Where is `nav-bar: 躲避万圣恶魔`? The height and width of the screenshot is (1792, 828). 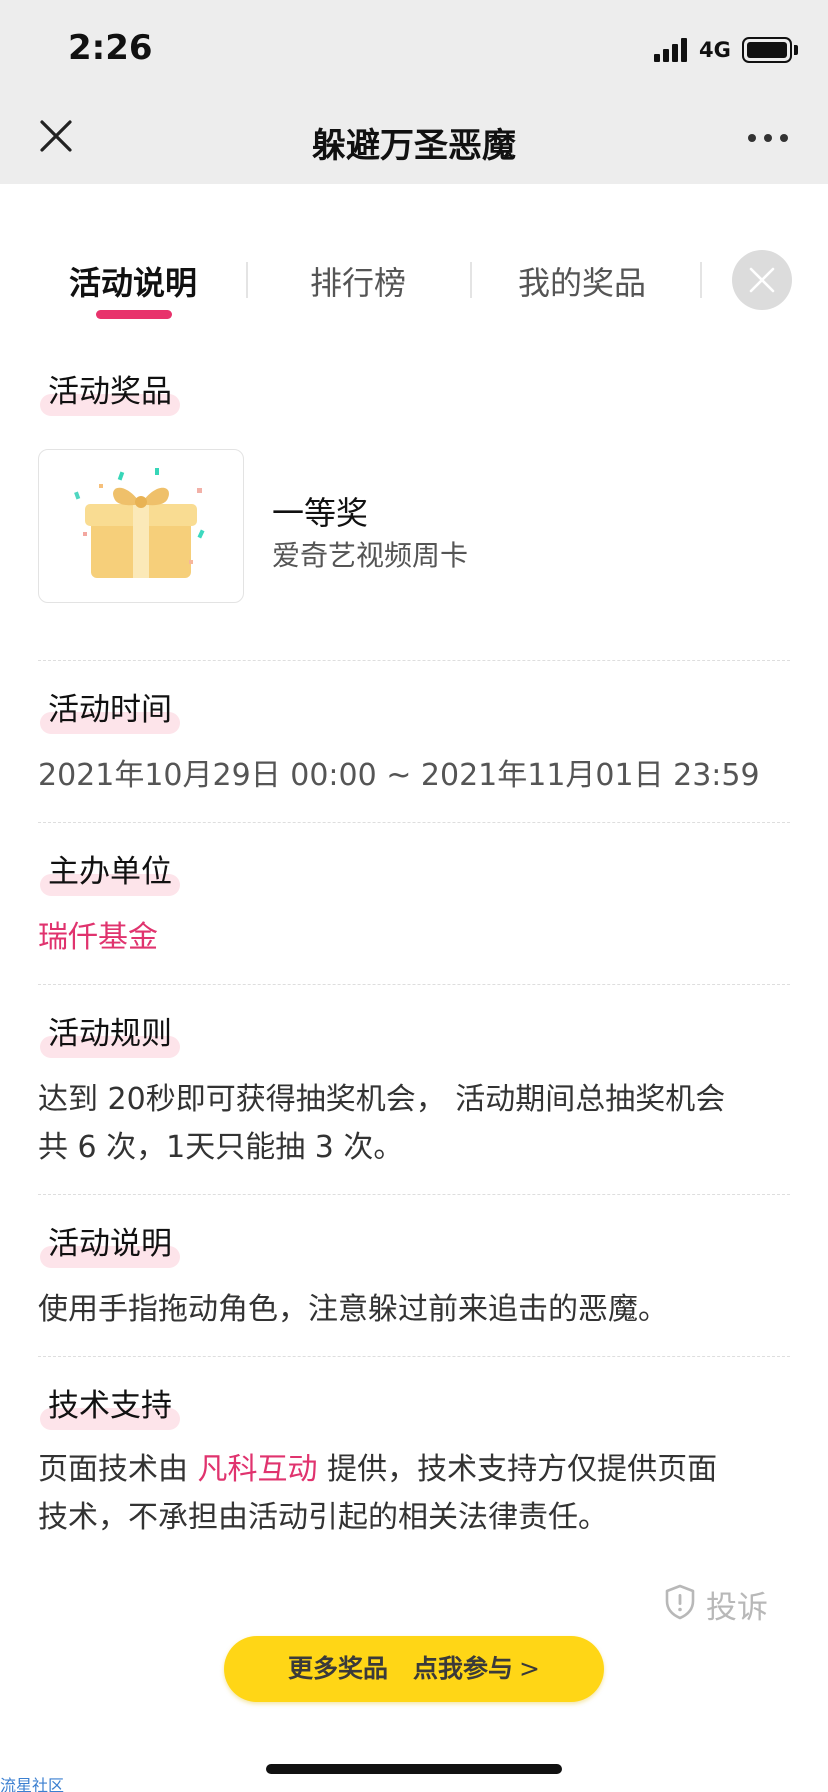
nav-bar: 躲避万圣恶魔 is located at coordinates (414, 138).